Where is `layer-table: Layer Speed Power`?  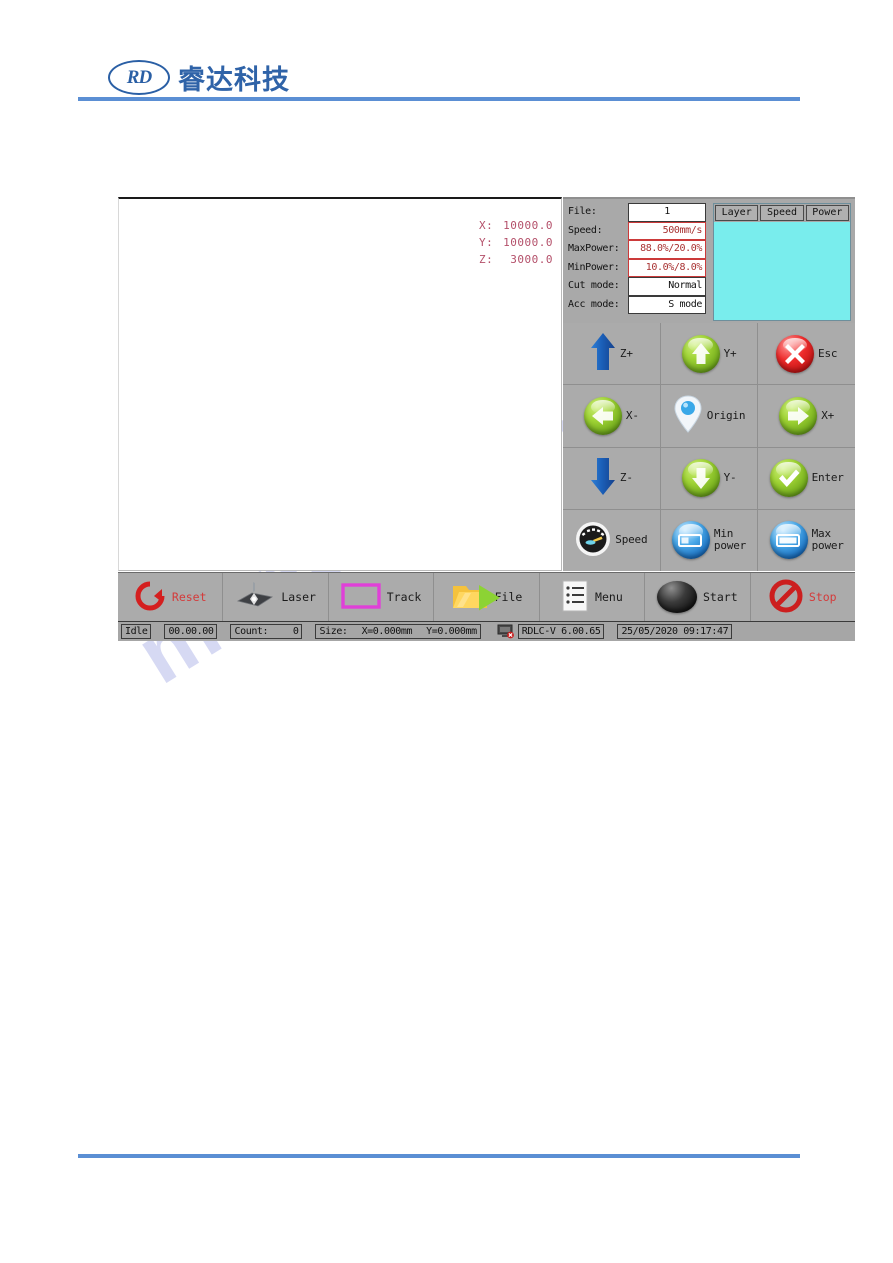 layer-table: Layer Speed Power is located at coordinates (782, 262).